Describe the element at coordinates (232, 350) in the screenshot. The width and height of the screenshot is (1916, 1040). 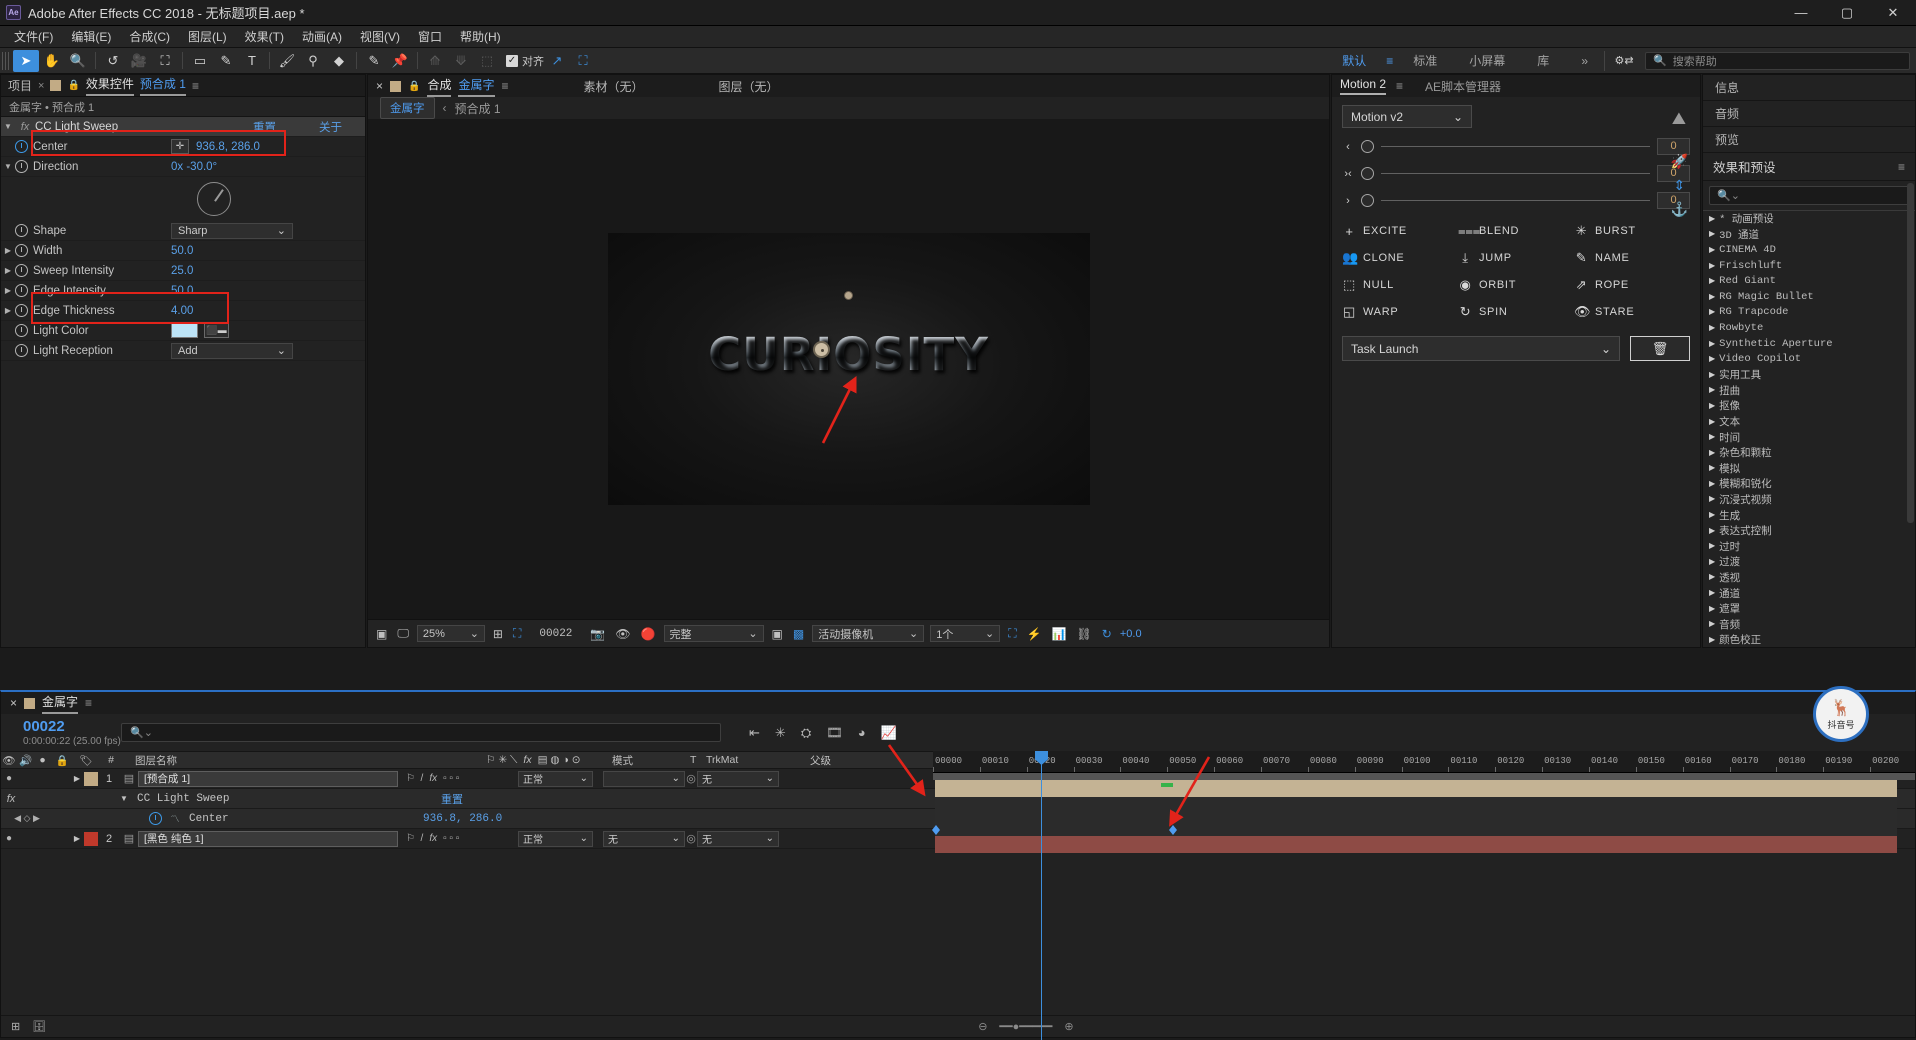
I see `property-dropdown: Add ⌄` at that location.